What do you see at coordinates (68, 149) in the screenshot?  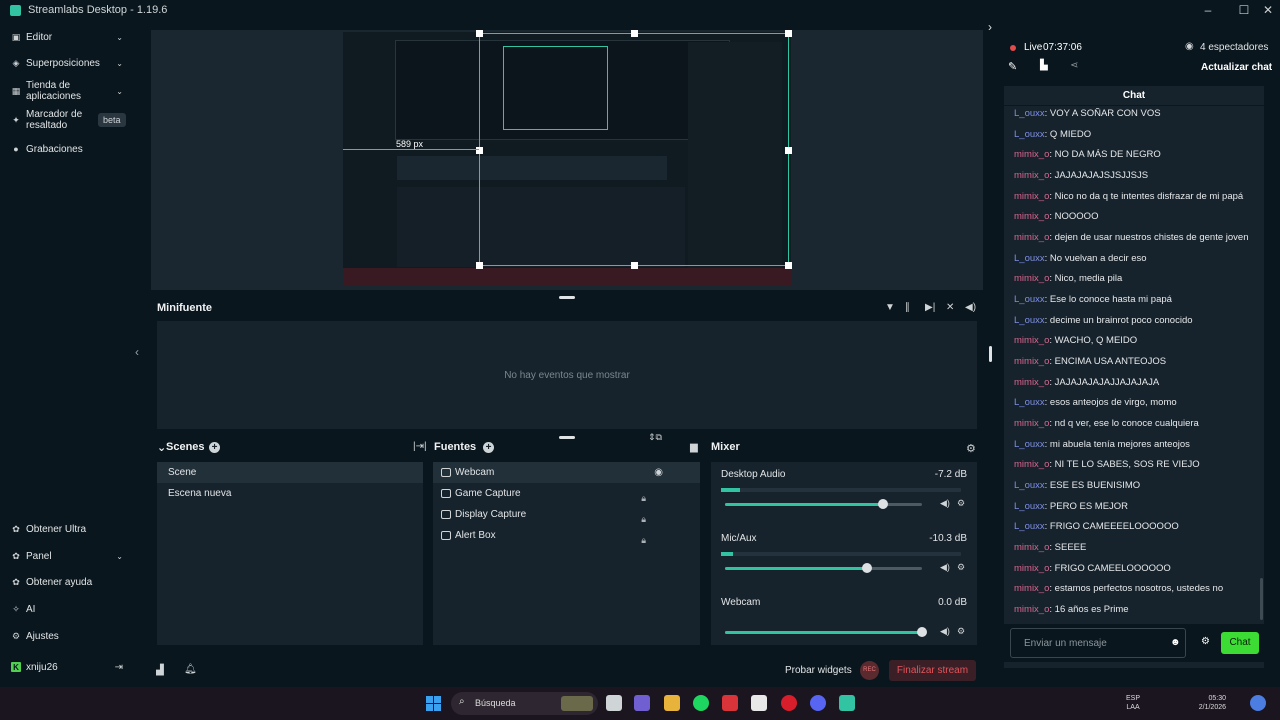 I see `sidebar-item-recordings: ● Grabaciones` at bounding box center [68, 149].